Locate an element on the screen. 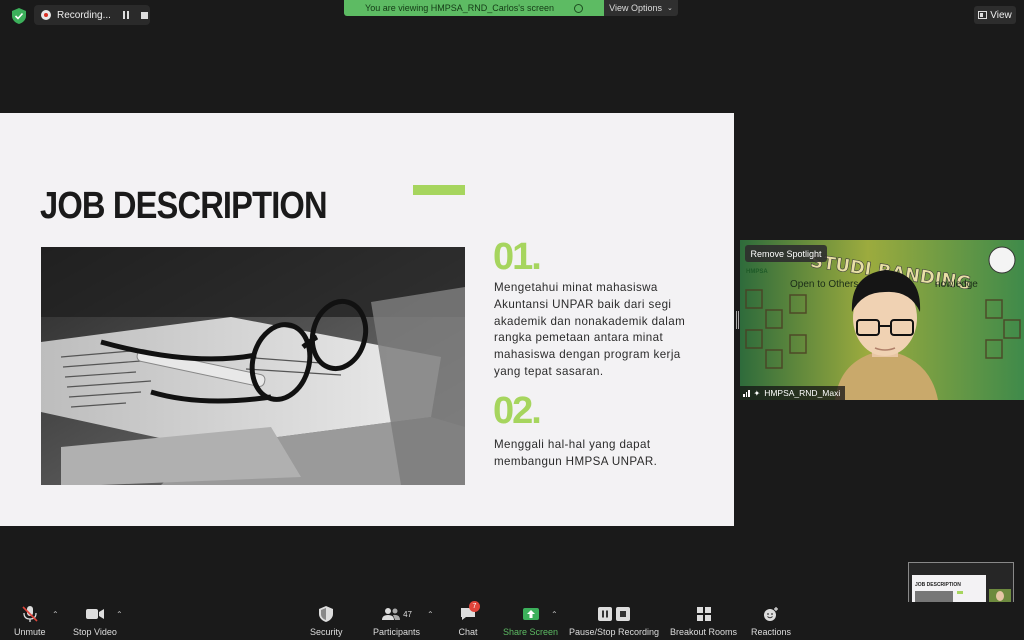  org-logo: HMPSA is located at coordinates (757, 272).